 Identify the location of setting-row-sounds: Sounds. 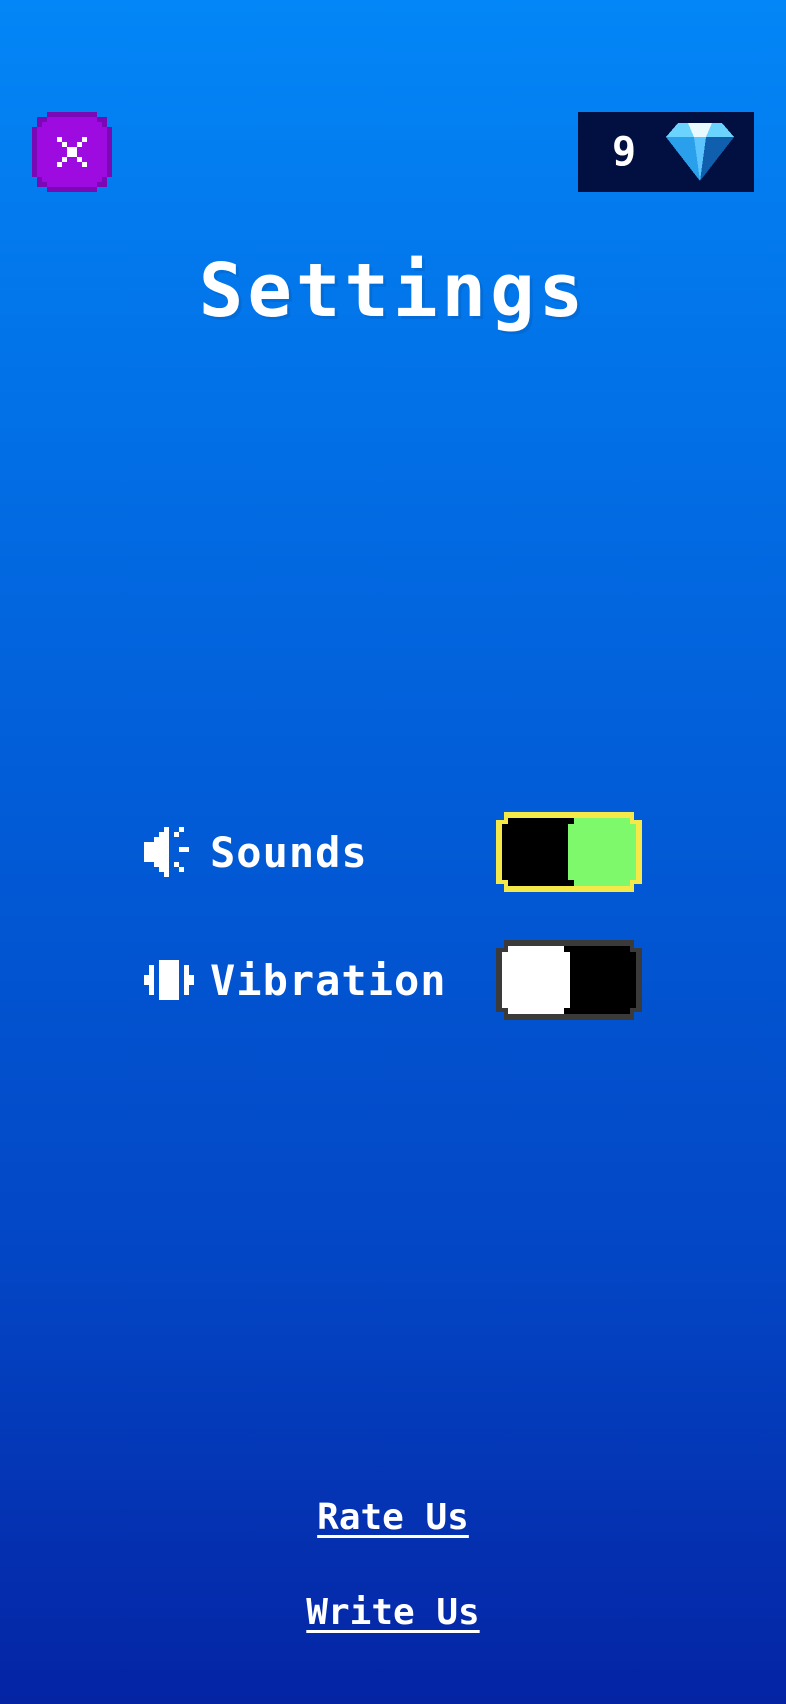
(394, 852).